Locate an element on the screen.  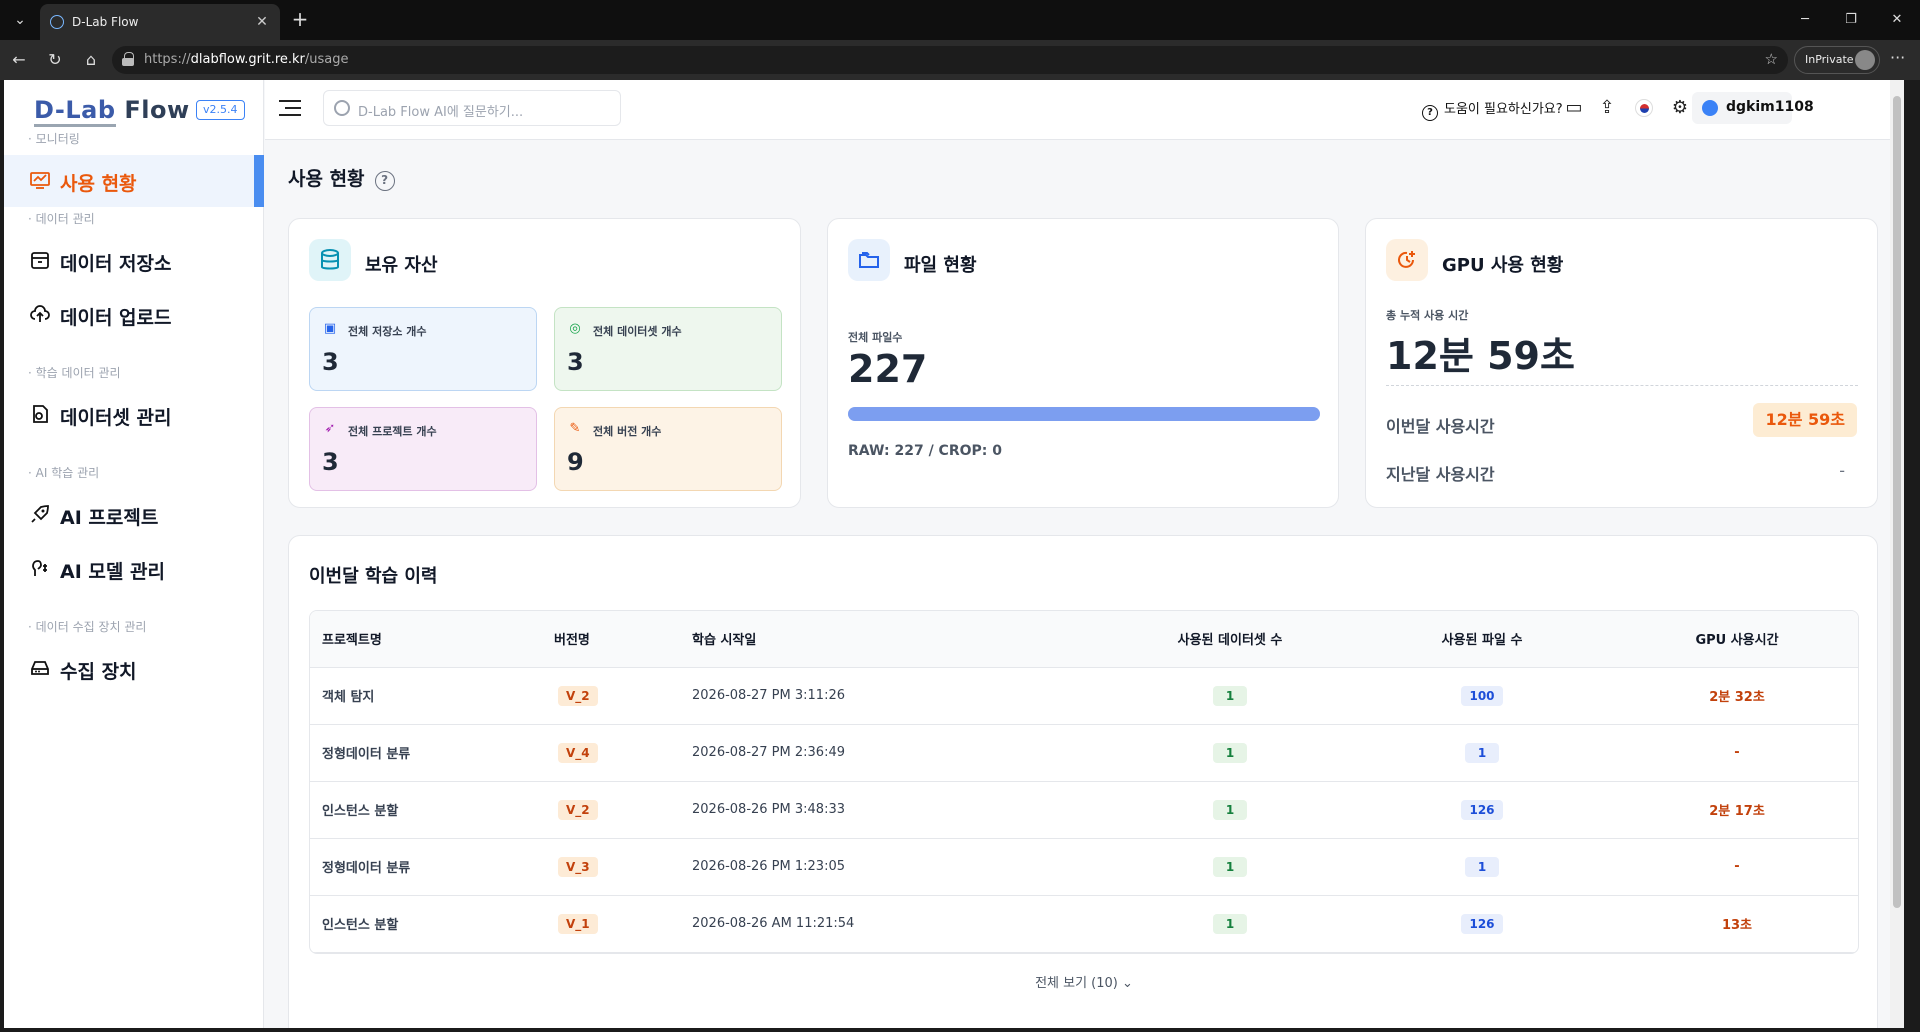
menu-toggle-icon is located at coordinates (290, 108).